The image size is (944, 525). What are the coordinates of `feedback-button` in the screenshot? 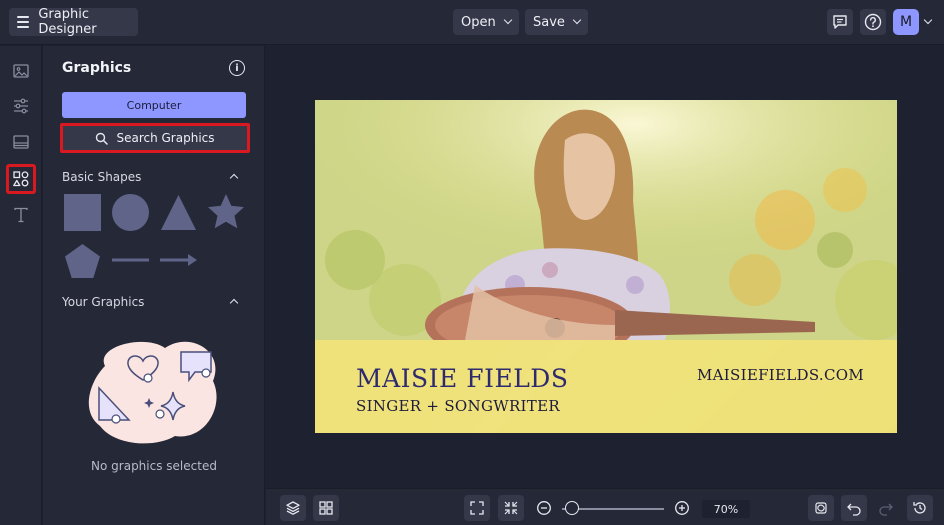 It's located at (840, 22).